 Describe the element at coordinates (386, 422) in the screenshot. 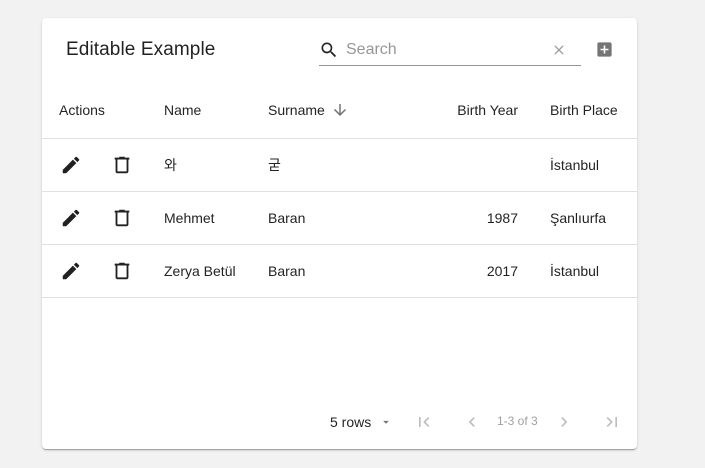

I see `caret-down-icon` at that location.